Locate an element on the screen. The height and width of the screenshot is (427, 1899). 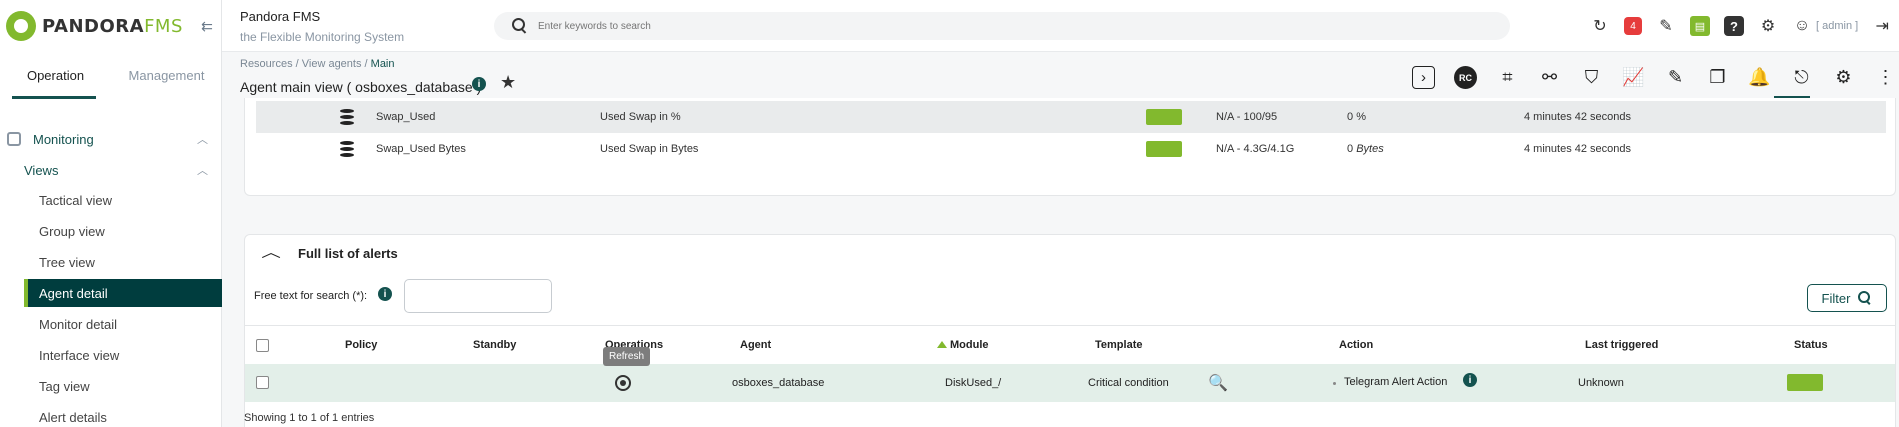
menu-group-monitoring: Monitoring ︿ is located at coordinates (111, 139).